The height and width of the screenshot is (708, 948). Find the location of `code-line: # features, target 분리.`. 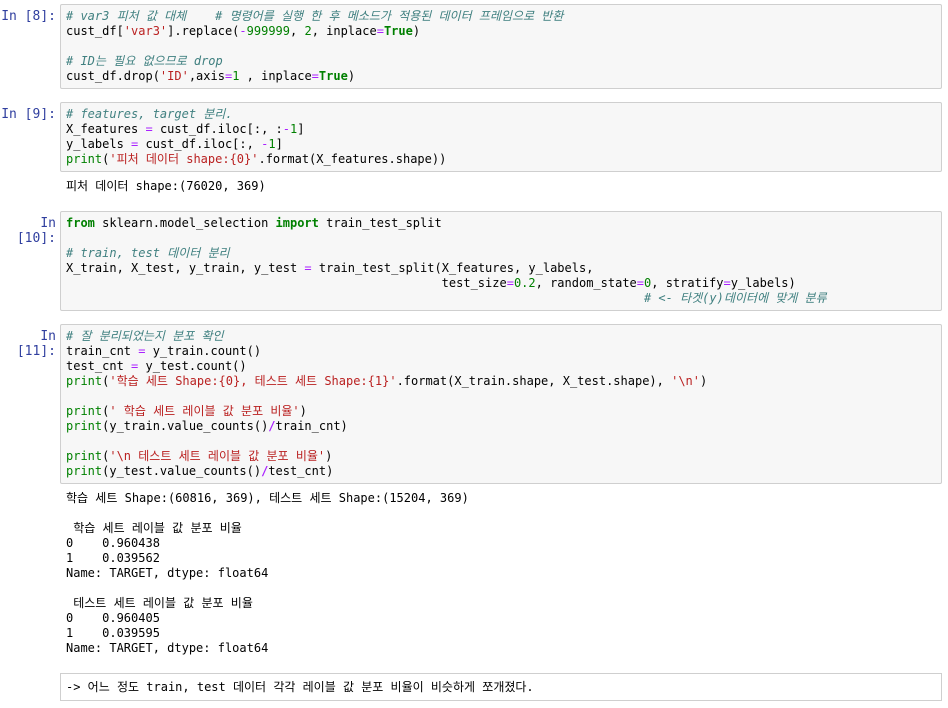

code-line: # features, target 분리. is located at coordinates (149, 114).